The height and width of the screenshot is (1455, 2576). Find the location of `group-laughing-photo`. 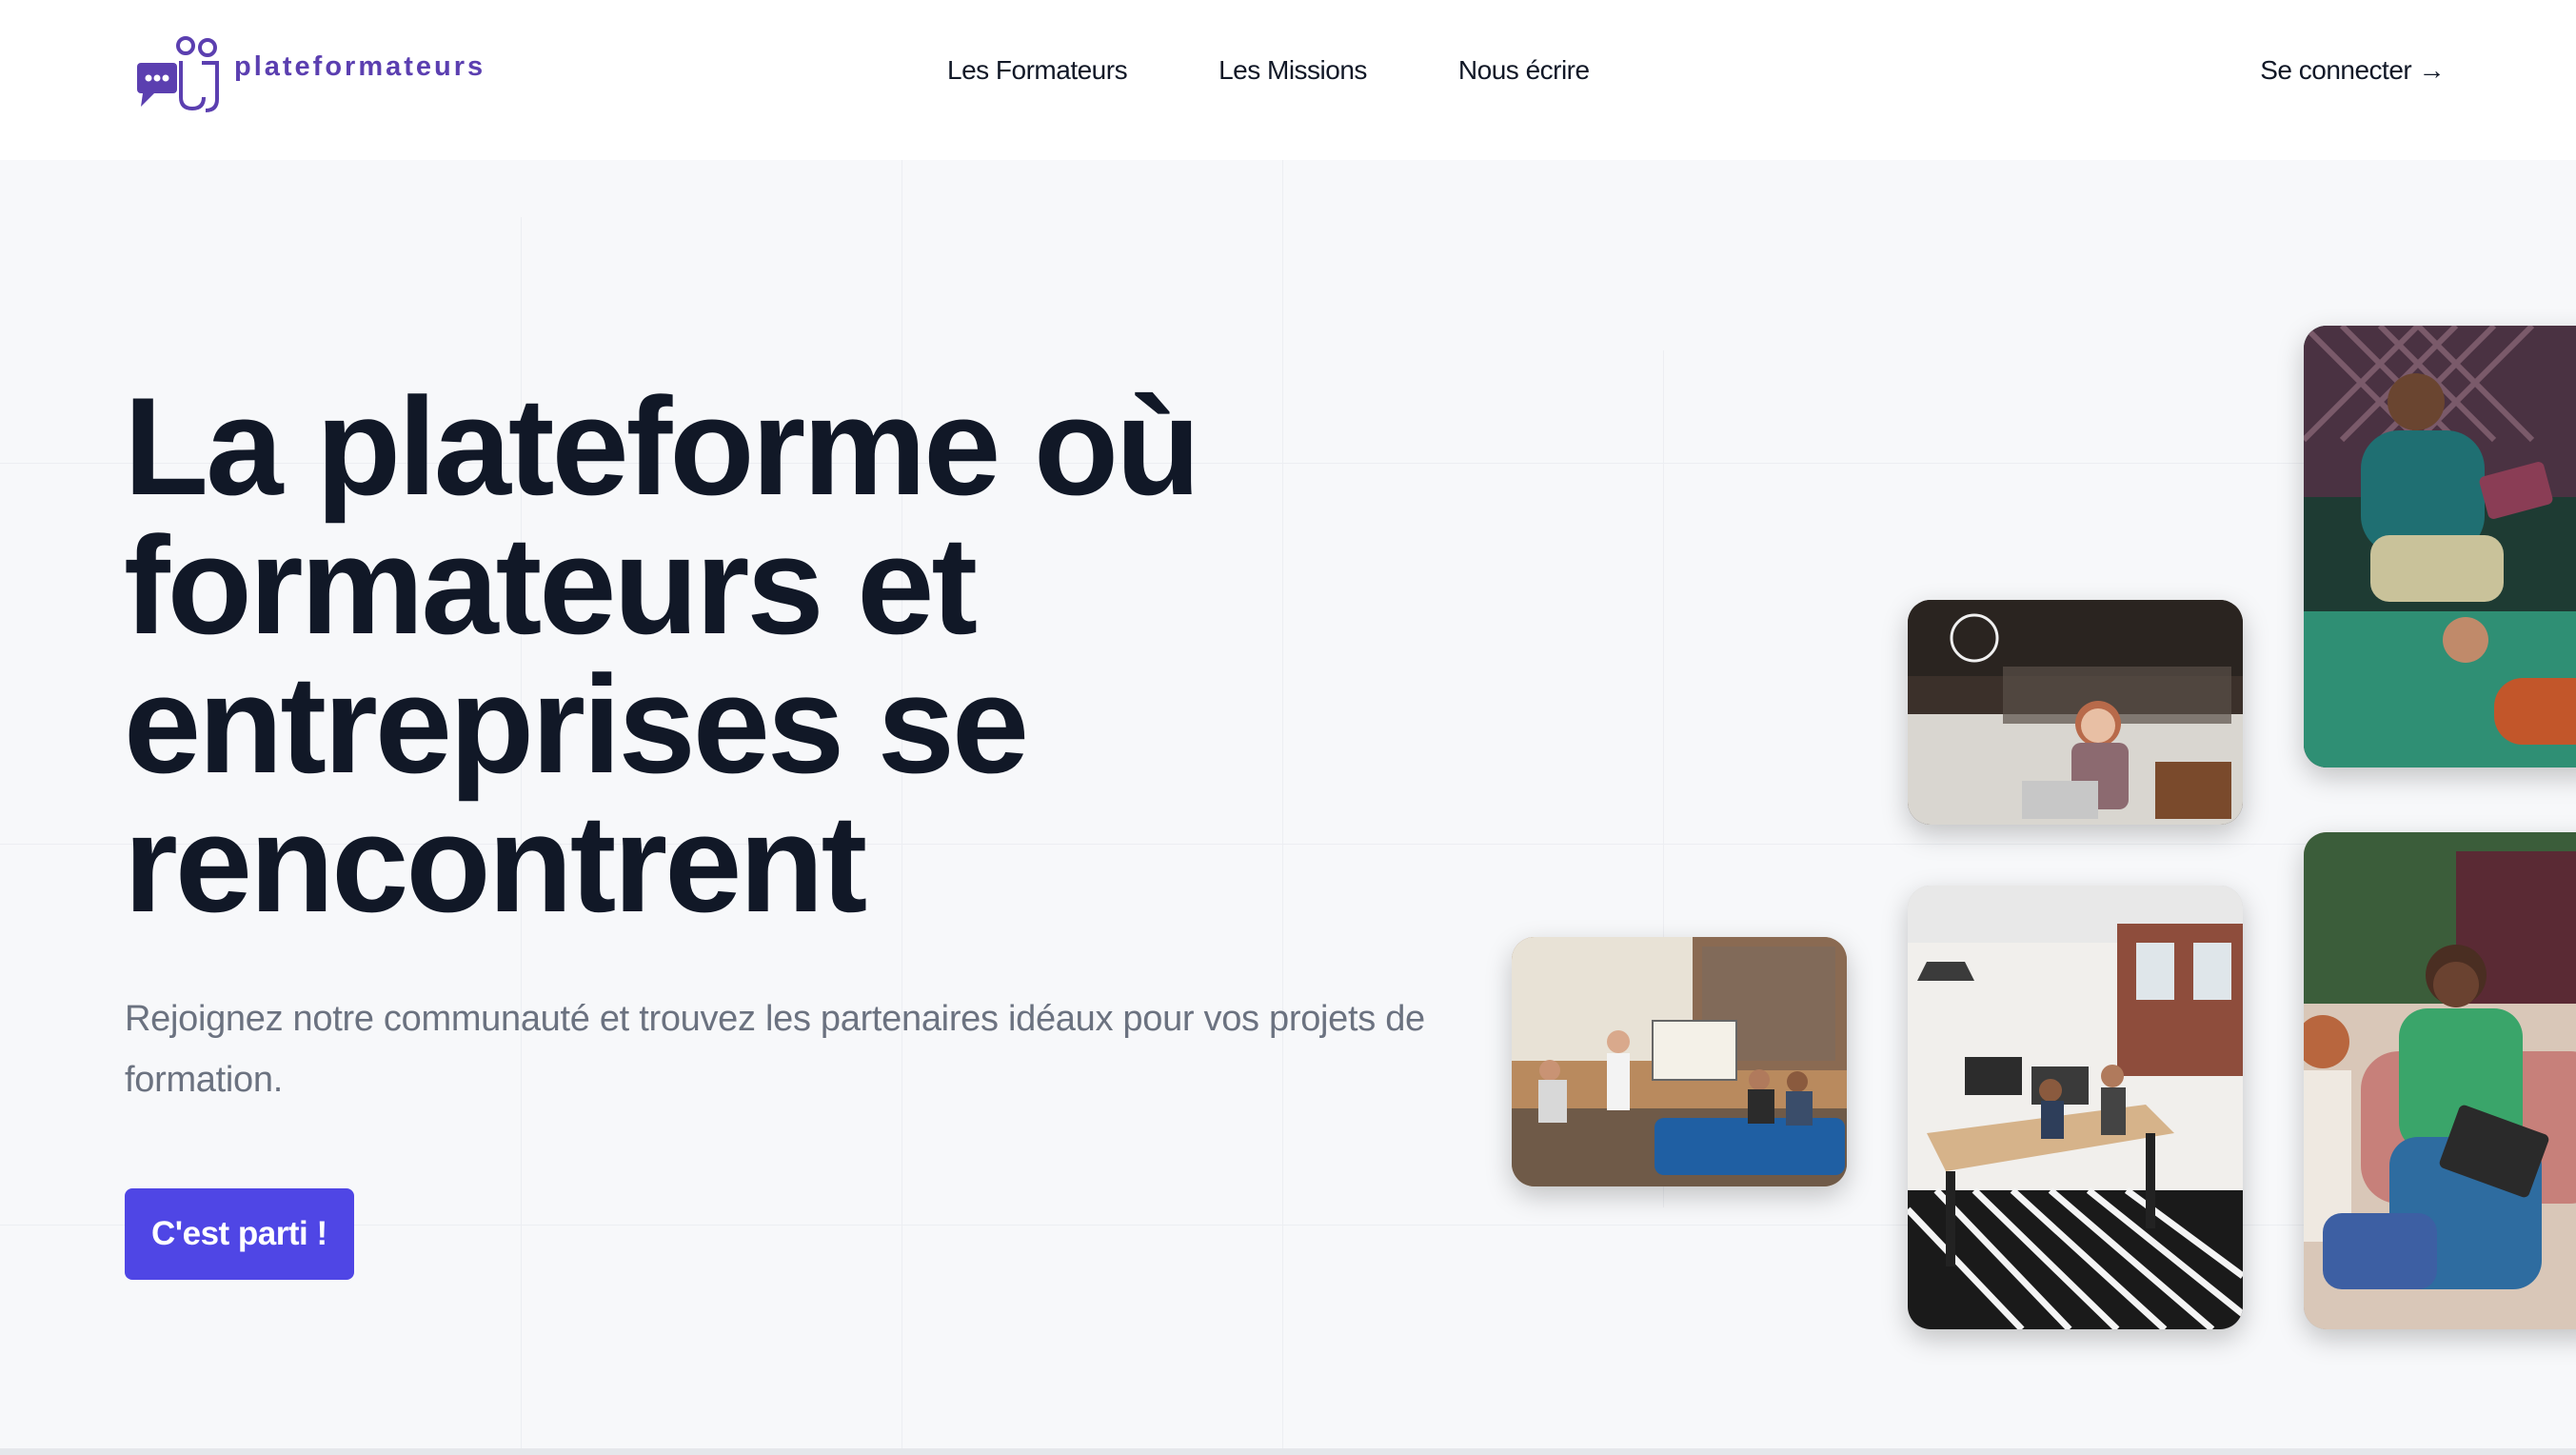

group-laughing-photo is located at coordinates (2440, 1080).